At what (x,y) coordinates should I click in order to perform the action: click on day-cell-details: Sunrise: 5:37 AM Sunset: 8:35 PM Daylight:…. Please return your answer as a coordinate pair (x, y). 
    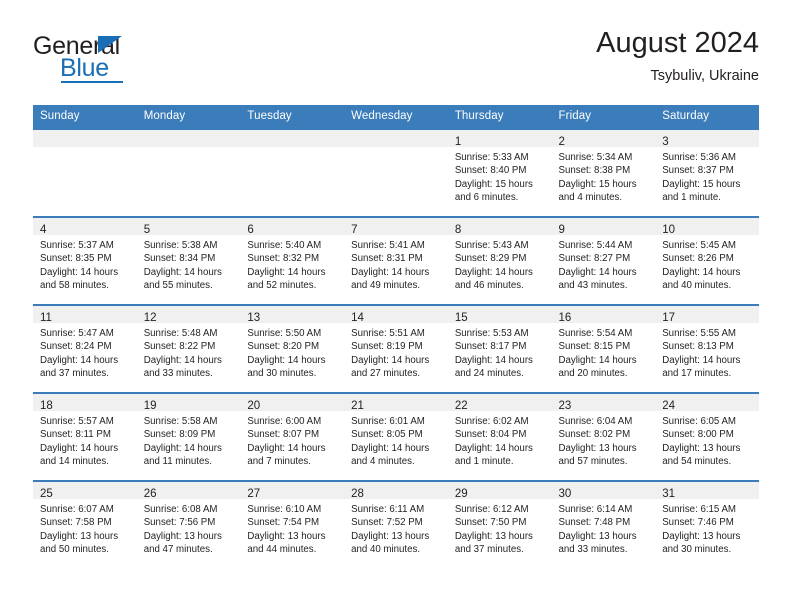
    Looking at the image, I should click on (85, 263).